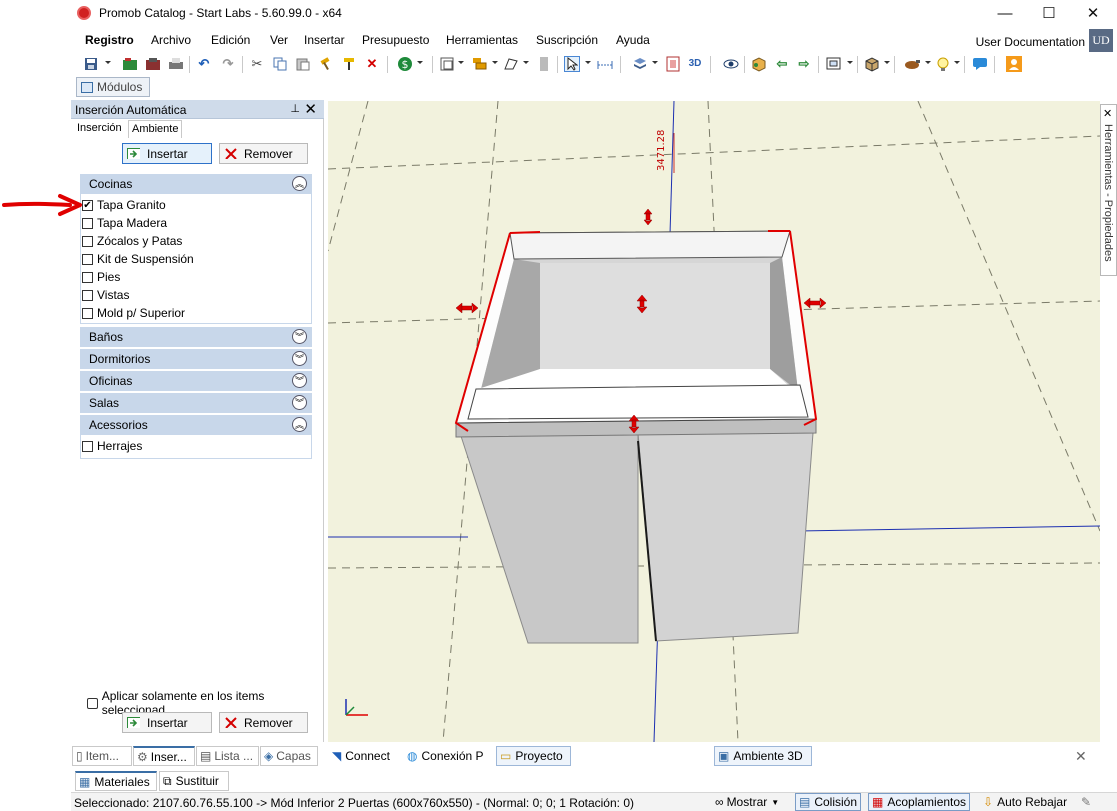 The width and height of the screenshot is (1117, 811). Describe the element at coordinates (167, 153) in the screenshot. I see `insert-button: Insertar` at that location.